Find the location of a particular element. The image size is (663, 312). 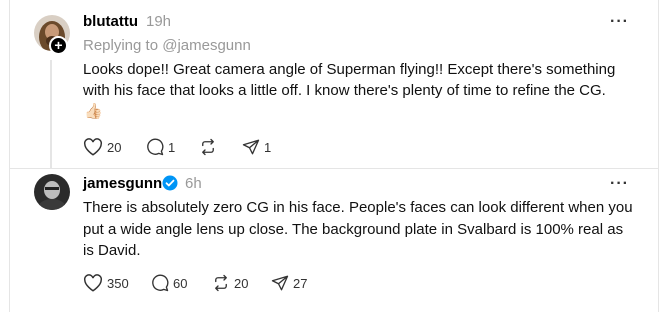

more-options-icon: ··· is located at coordinates (619, 22).